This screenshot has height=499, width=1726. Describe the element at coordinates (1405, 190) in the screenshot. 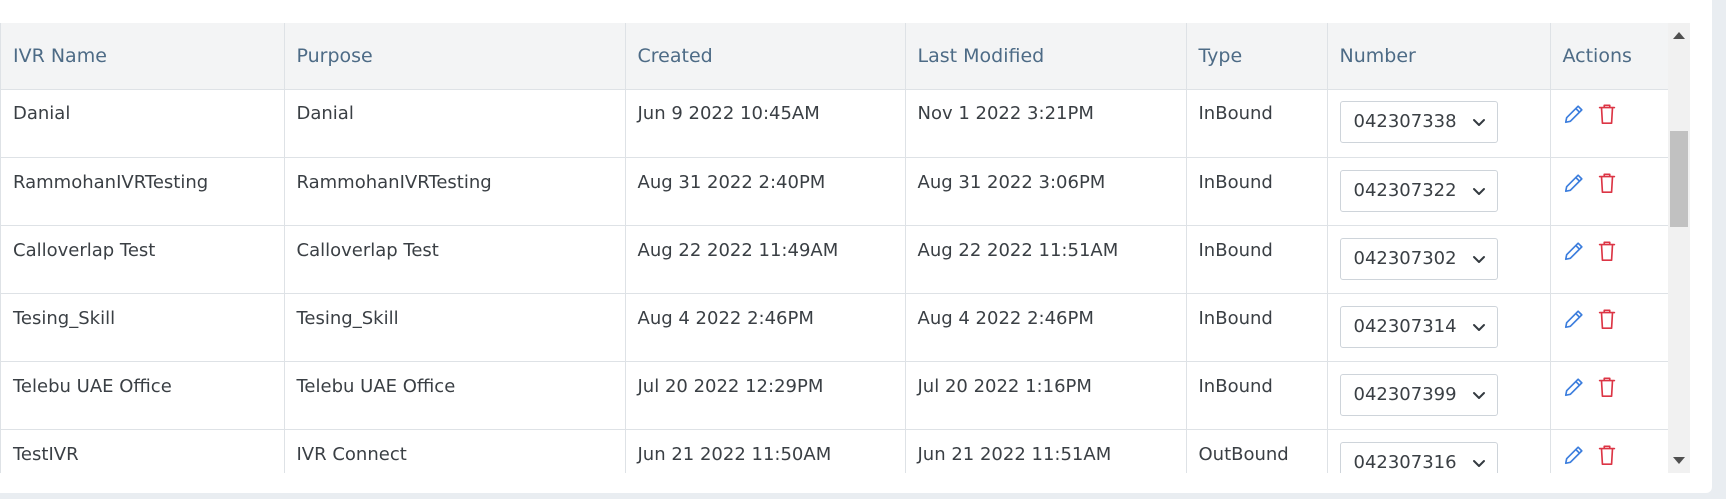

I see `number-select-value: 042307322` at that location.